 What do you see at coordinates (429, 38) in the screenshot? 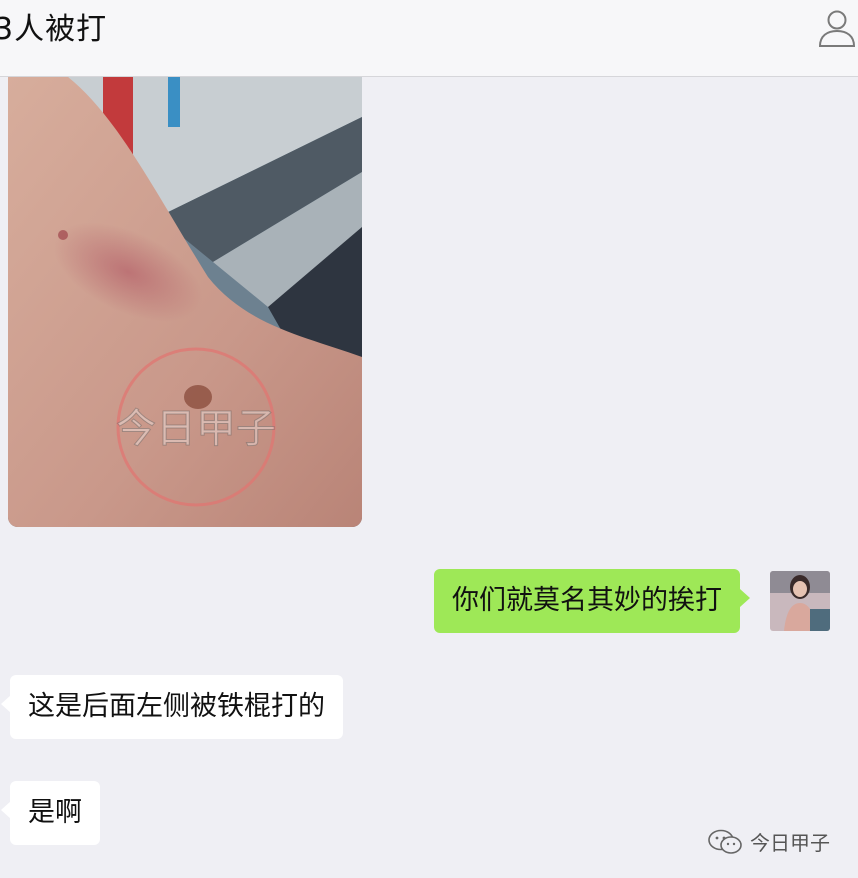
I see `chat-header: 3人被打` at bounding box center [429, 38].